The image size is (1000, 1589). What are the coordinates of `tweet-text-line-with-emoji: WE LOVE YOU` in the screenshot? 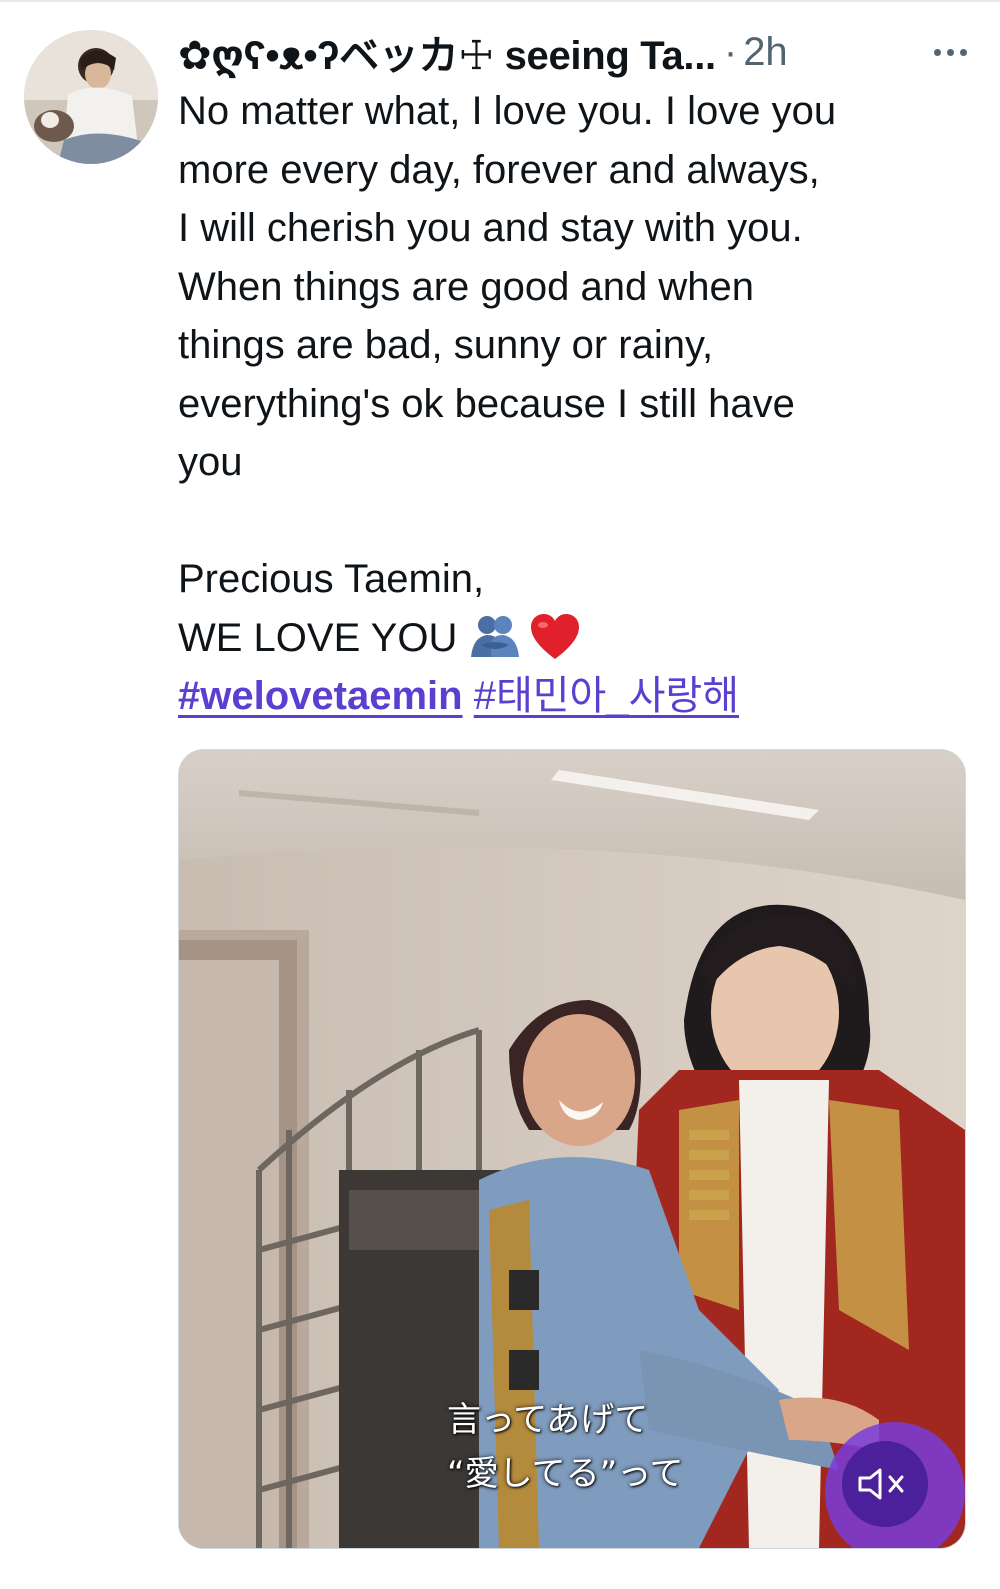 It's located at (578, 638).